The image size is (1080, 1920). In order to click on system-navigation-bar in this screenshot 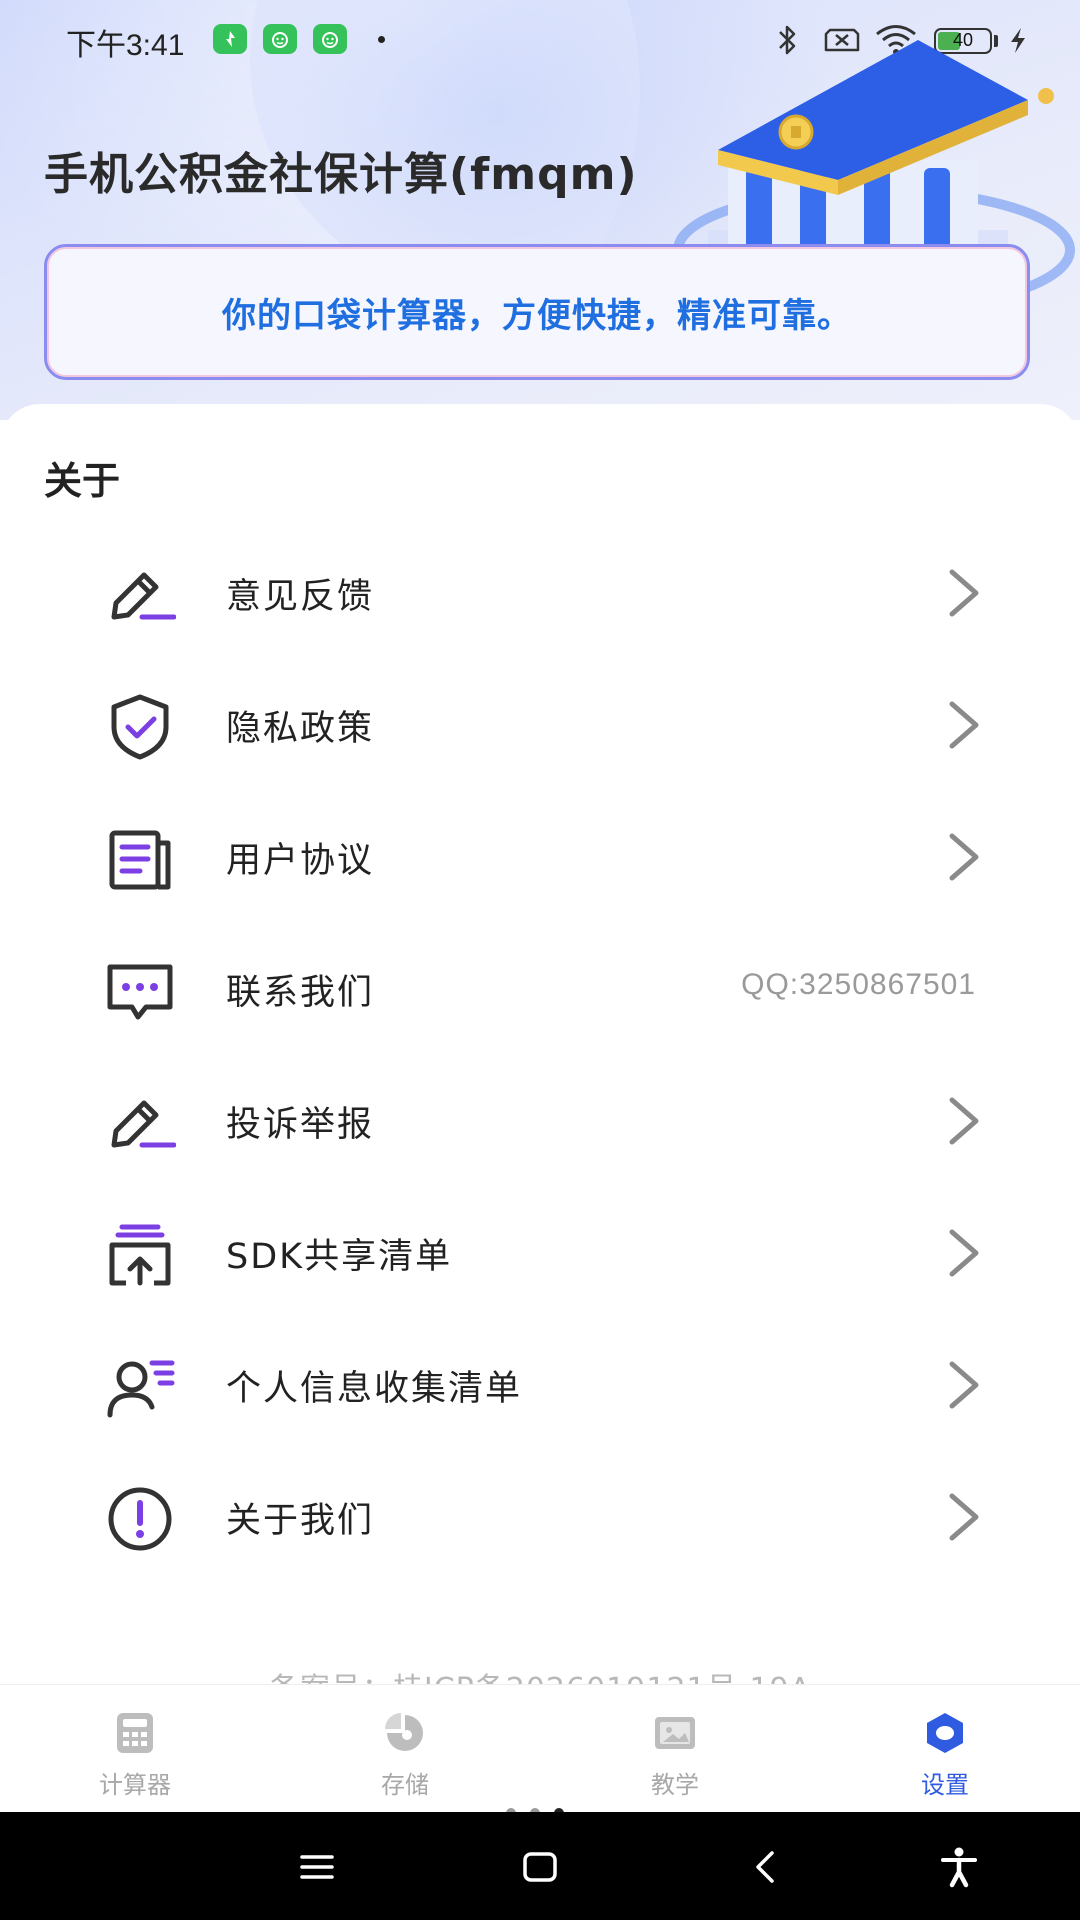, I will do `click(540, 1866)`.